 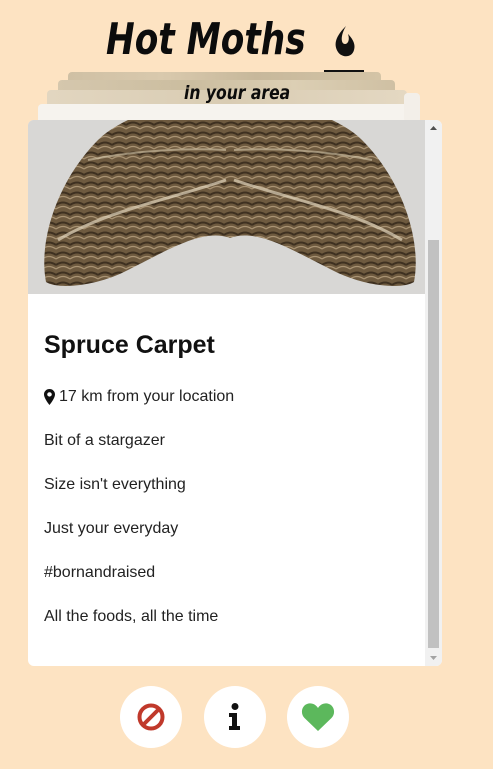 I want to click on card-scrollbar, so click(x=433, y=393).